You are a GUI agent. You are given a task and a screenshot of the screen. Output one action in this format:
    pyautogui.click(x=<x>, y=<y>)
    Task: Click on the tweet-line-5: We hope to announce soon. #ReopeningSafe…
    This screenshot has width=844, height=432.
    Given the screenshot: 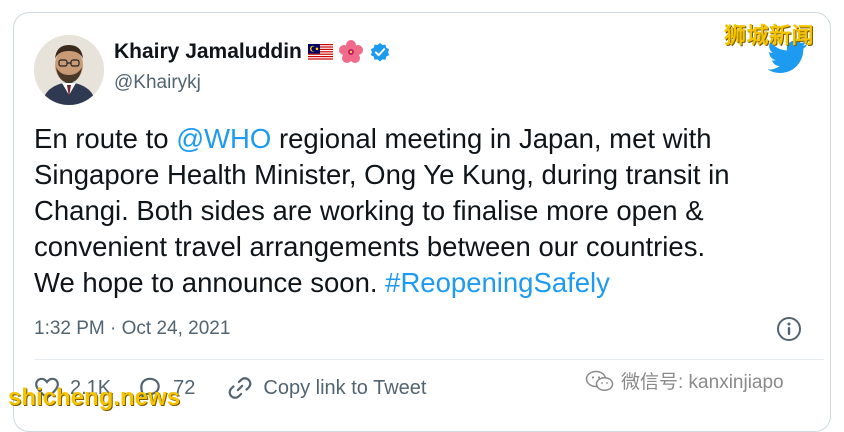 What is the action you would take?
    pyautogui.click(x=429, y=283)
    